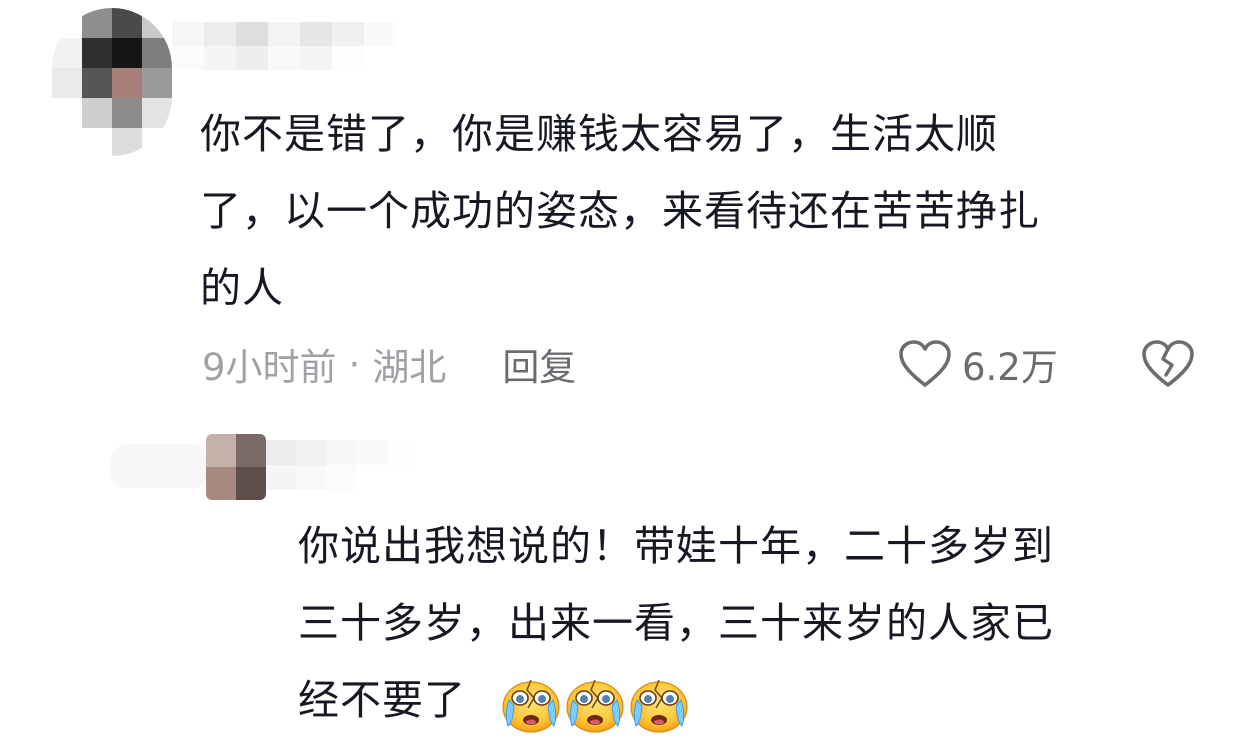 The width and height of the screenshot is (1260, 748). I want to click on comment-meta: 9小时前 · 湖北 回复, so click(389, 364).